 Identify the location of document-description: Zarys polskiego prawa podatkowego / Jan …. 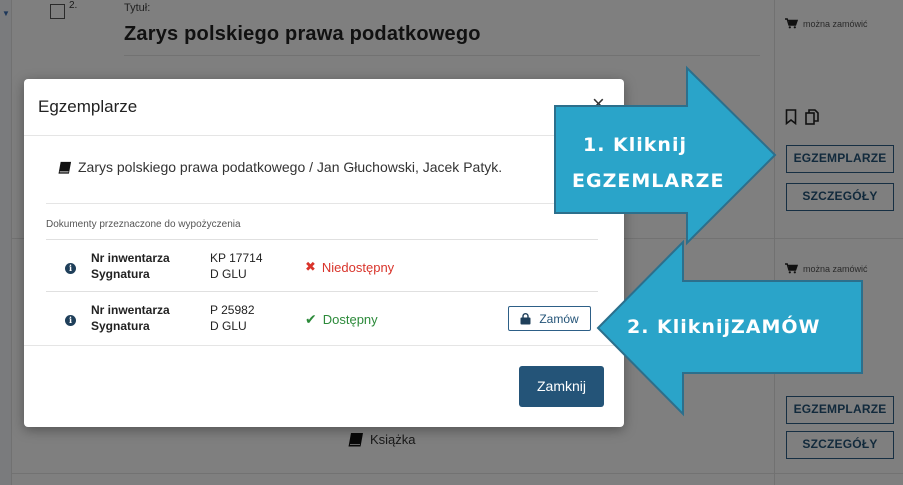
(280, 167).